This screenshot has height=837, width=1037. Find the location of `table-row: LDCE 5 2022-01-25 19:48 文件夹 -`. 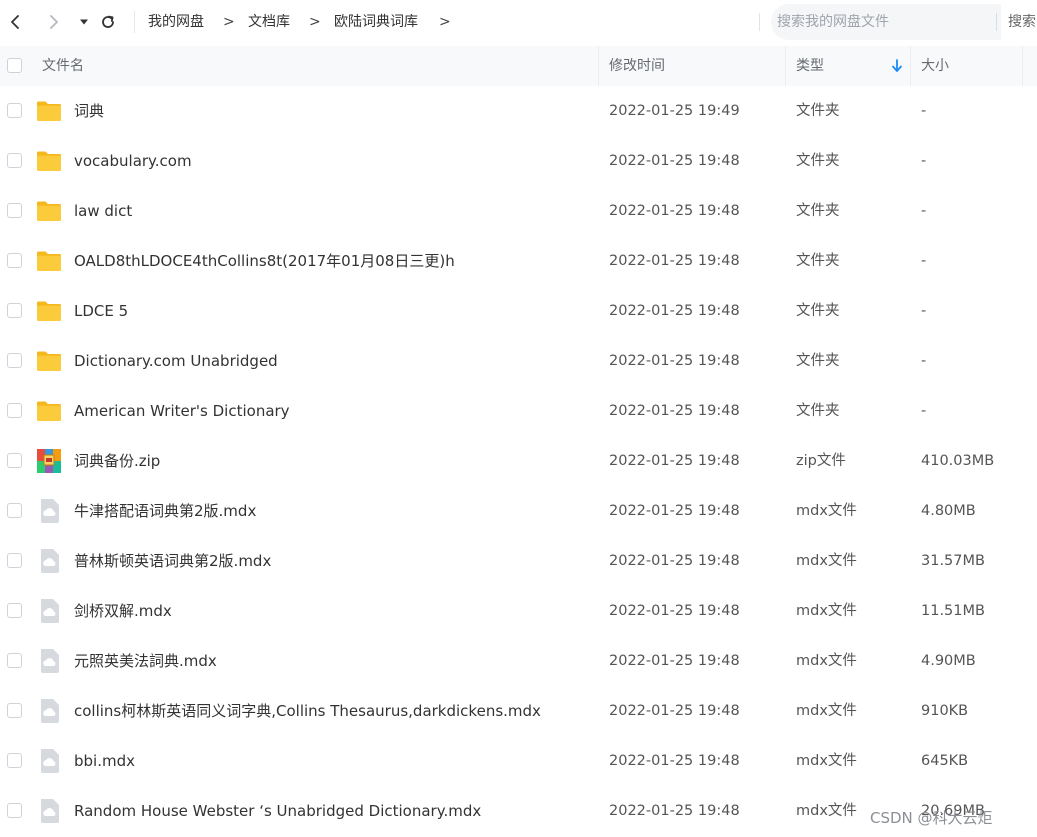

table-row: LDCE 5 2022-01-25 19:48 文件夹 - is located at coordinates (518, 311).